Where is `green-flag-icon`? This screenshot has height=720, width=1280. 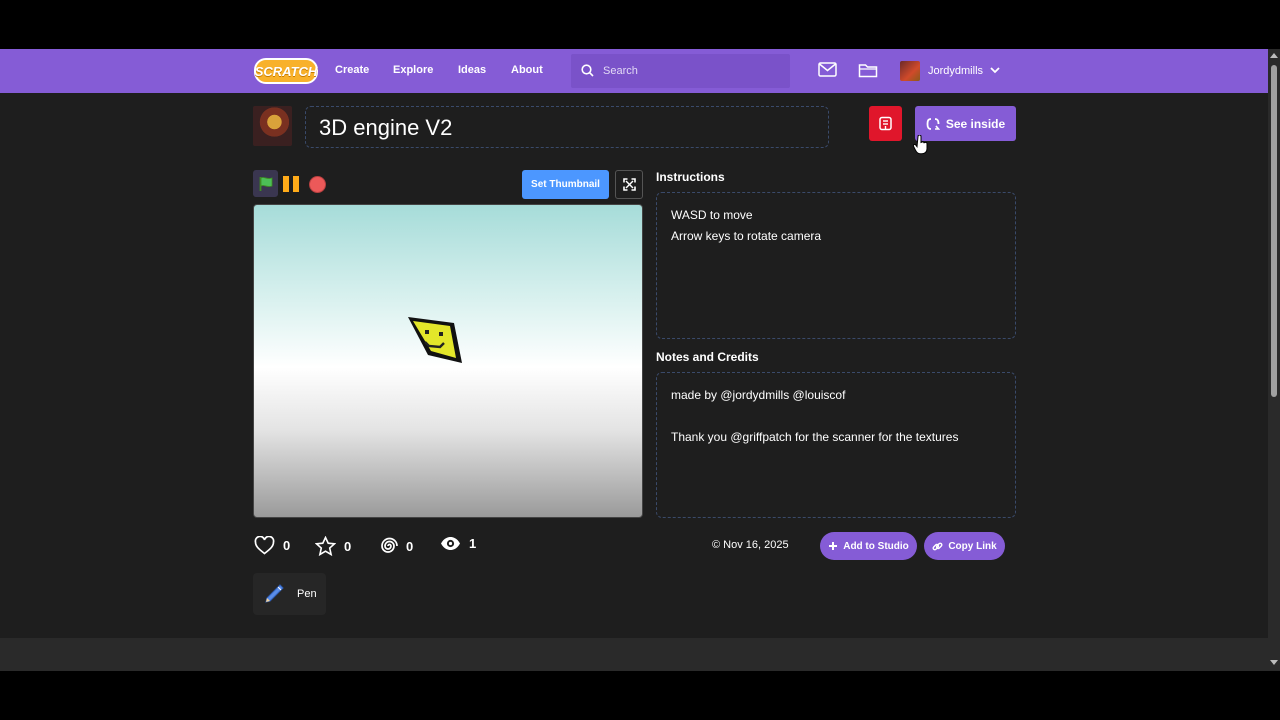 green-flag-icon is located at coordinates (265, 183).